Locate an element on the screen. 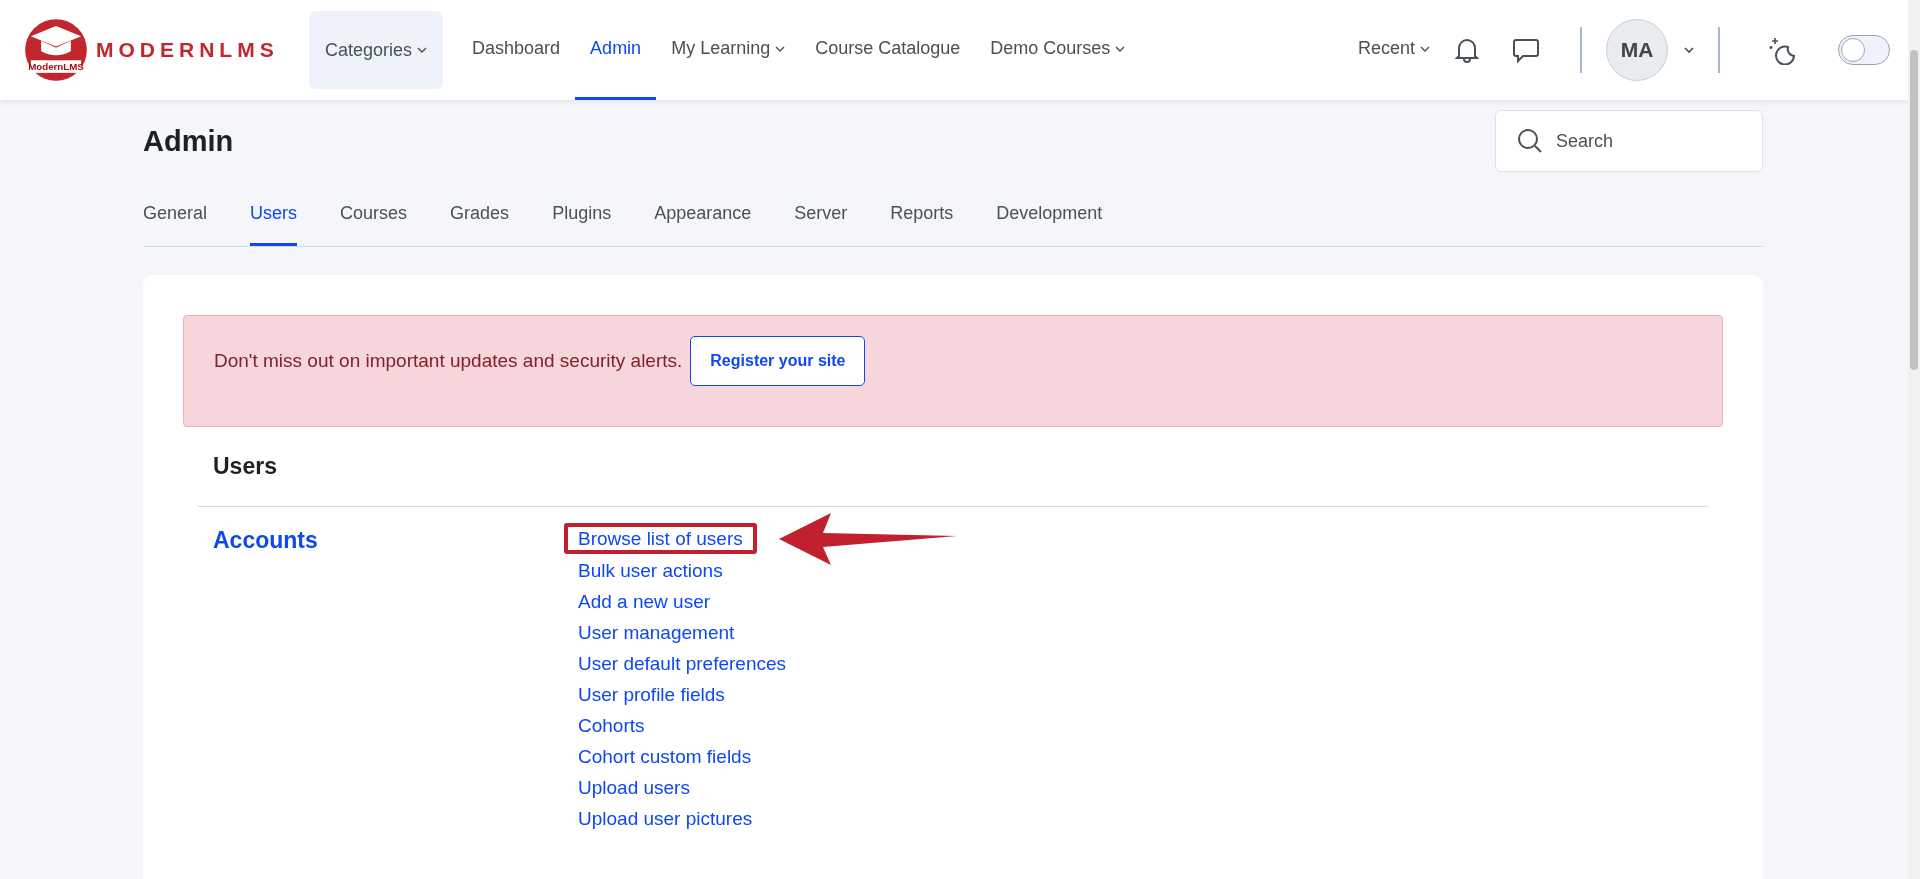 Image resolution: width=1920 pixels, height=879 pixels. settings-link: Add a new user is located at coordinates (644, 601).